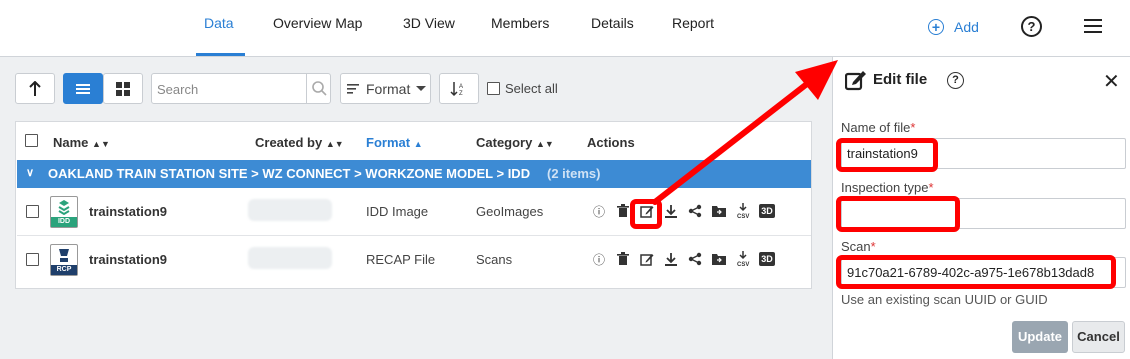 The height and width of the screenshot is (359, 1130). What do you see at coordinates (429, 28) in the screenshot?
I see `tab-3d-view: 3D View` at bounding box center [429, 28].